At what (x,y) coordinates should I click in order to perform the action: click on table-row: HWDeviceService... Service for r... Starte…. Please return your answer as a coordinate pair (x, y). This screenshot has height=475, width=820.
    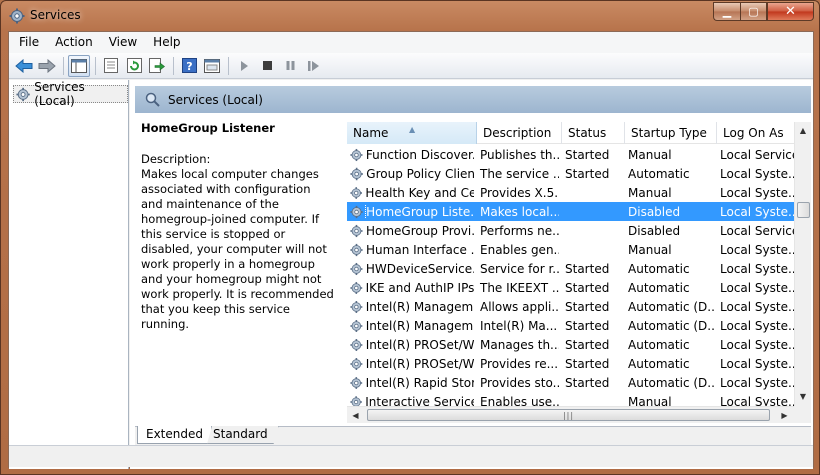
    Looking at the image, I should click on (570, 268).